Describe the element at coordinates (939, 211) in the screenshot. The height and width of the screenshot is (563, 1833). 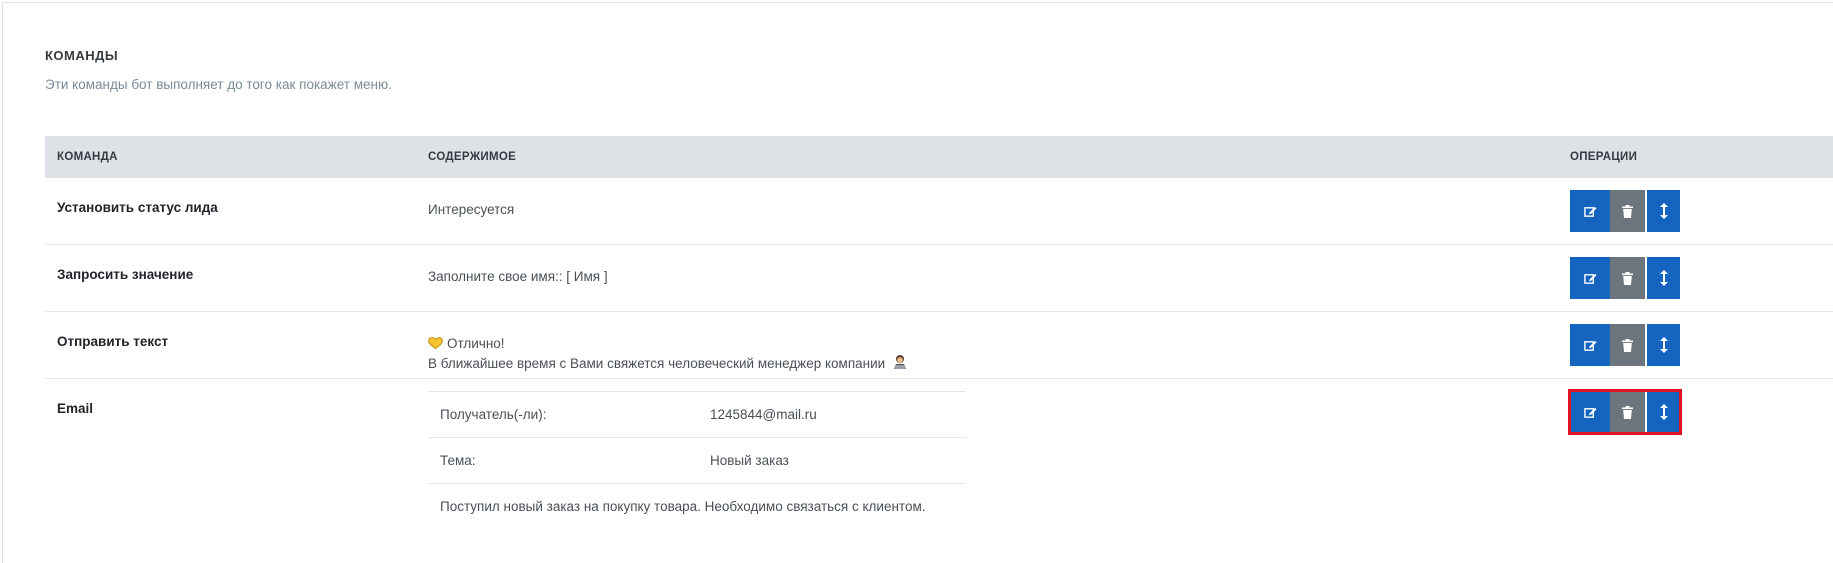
I see `table-row: Установить статус лида Интересуется` at that location.